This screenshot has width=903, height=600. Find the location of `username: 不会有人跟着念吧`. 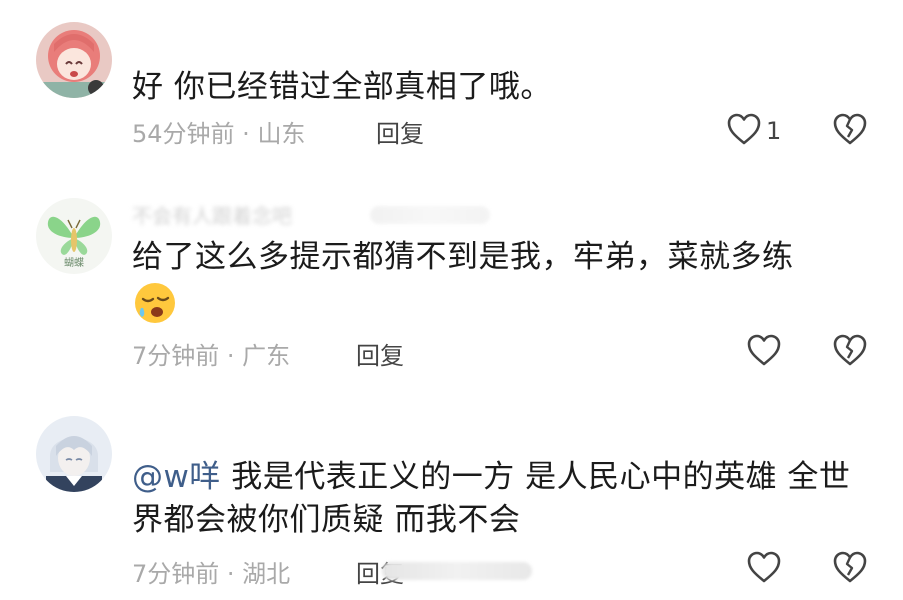

username: 不会有人跟着念吧 is located at coordinates (212, 214).